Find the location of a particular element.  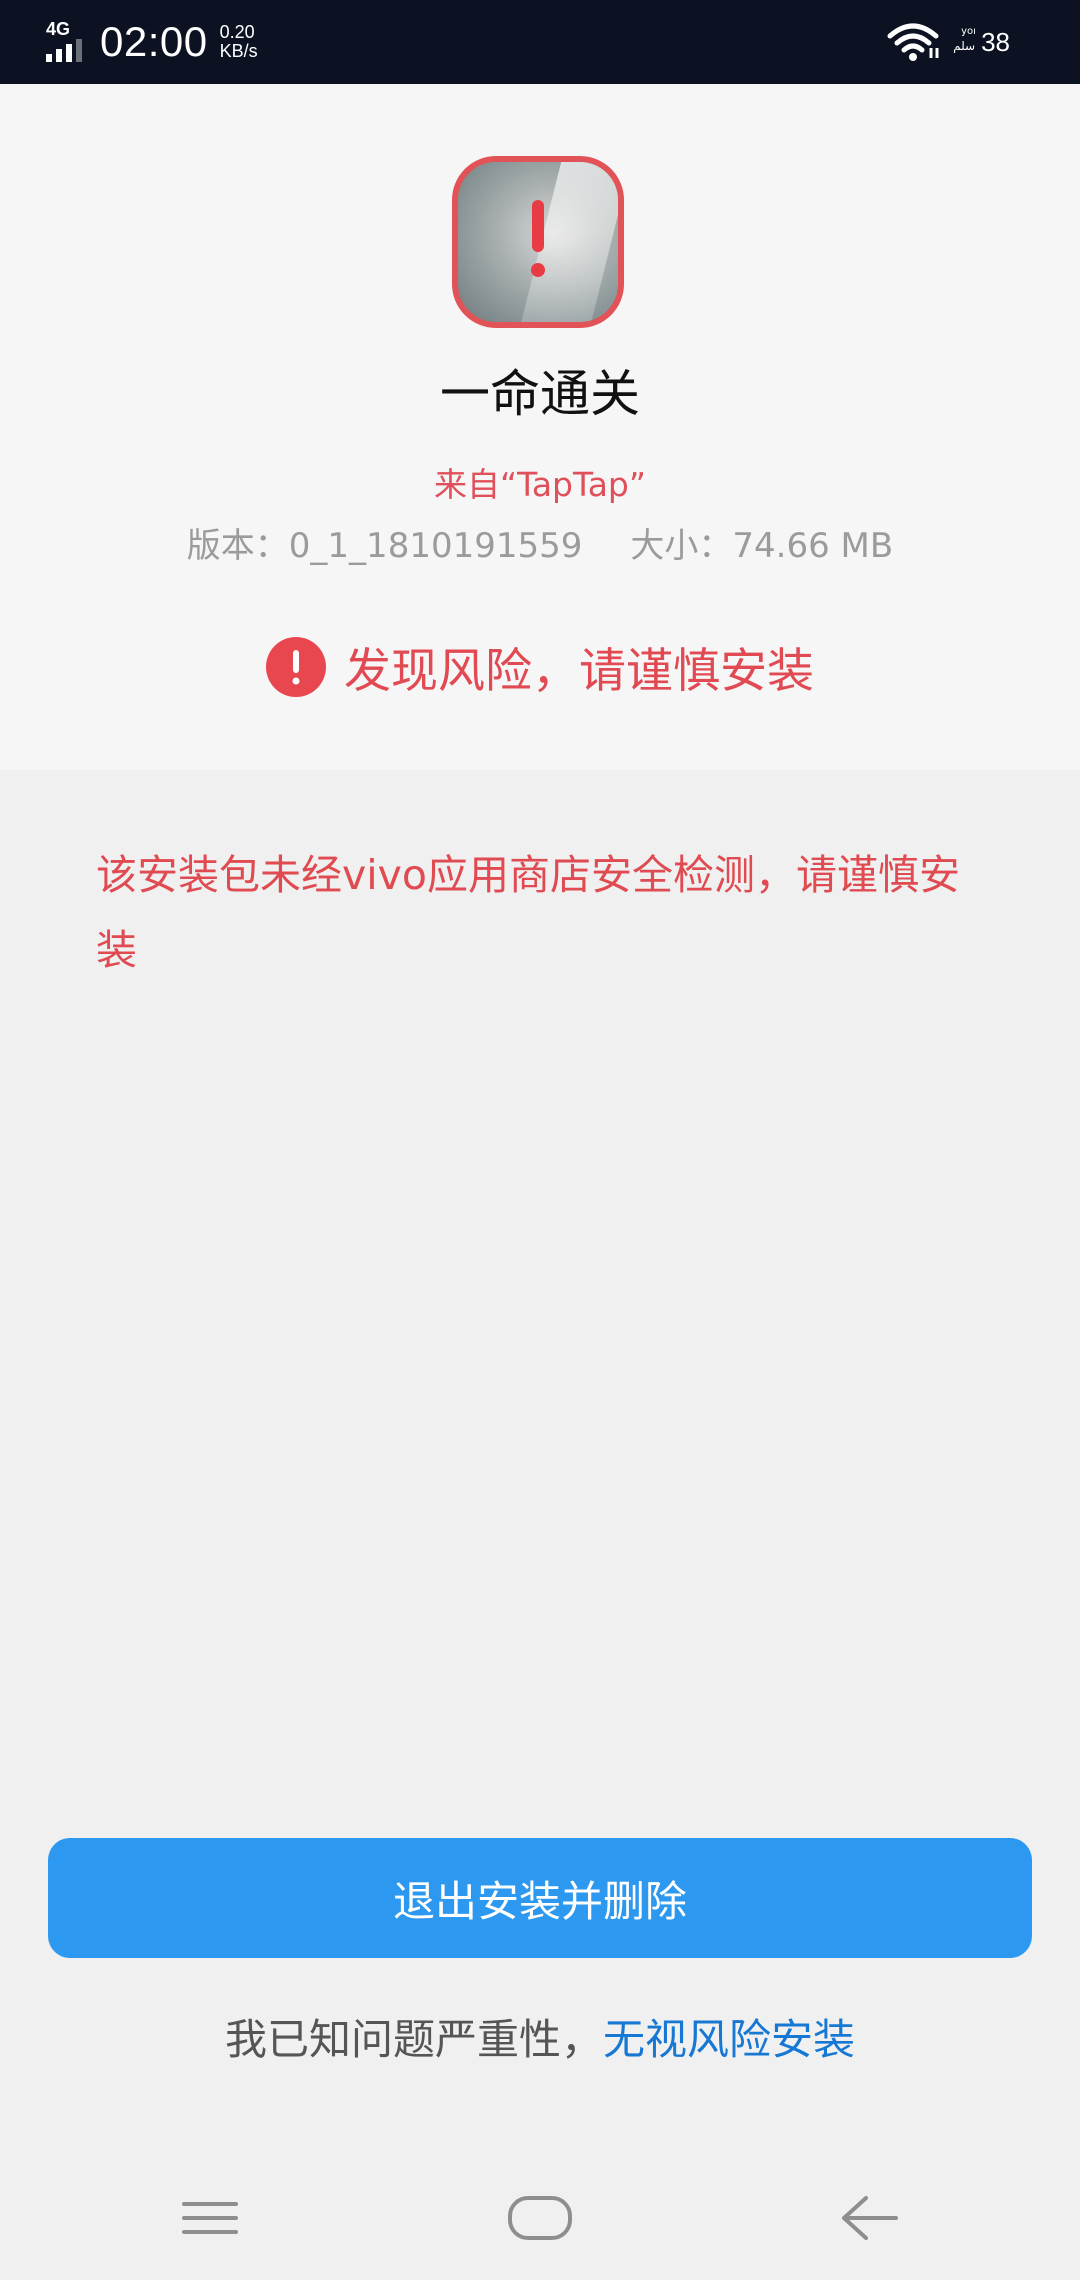

status-bar: 4G 02:00 0.20 KB/s yoı سلم 38 is located at coordinates (540, 42).